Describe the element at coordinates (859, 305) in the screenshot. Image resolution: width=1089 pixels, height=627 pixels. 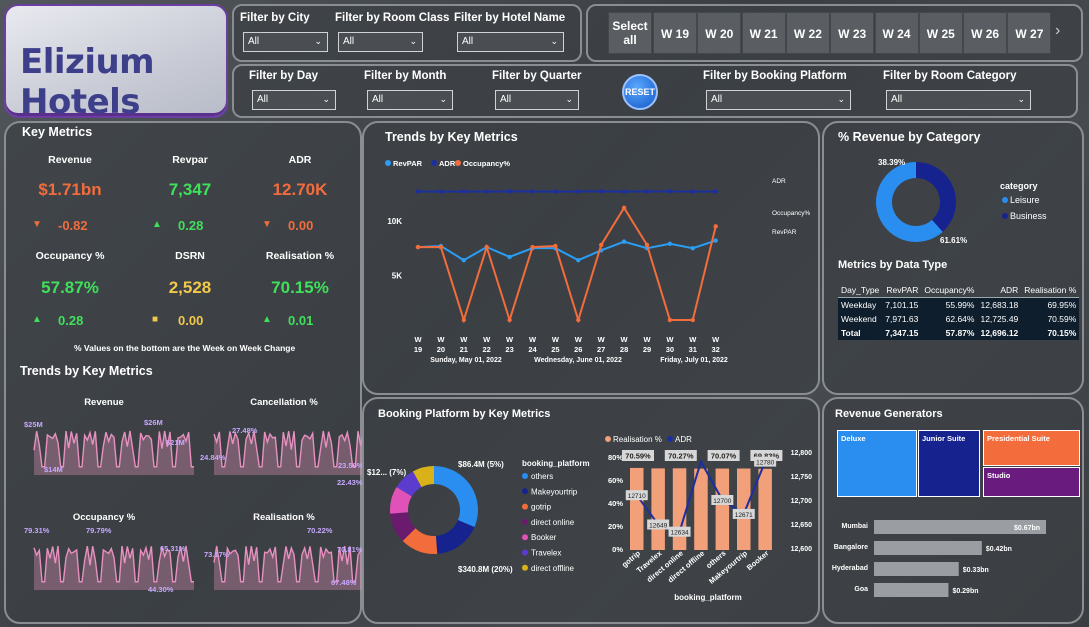
I see `table-cell: Weekday` at that location.